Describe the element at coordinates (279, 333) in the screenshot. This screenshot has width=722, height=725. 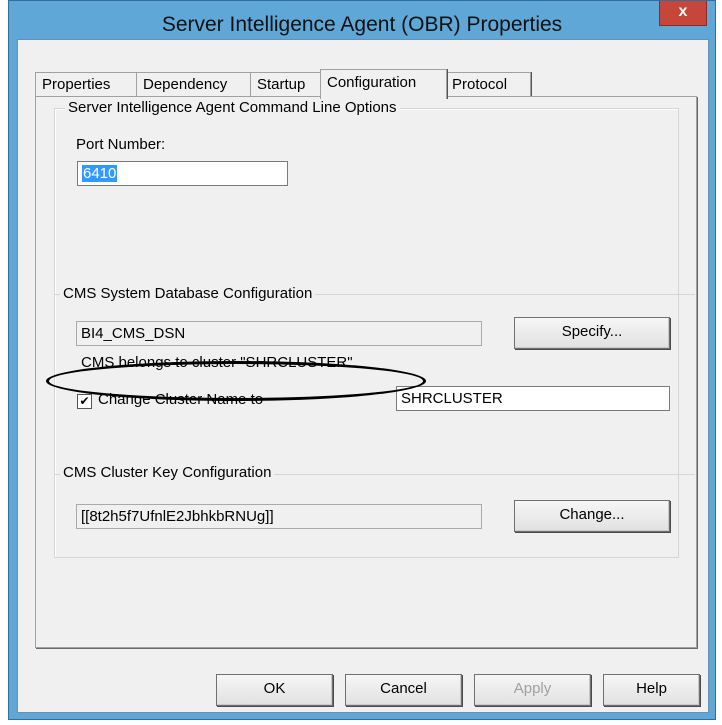
I see `cms-dsn-field: BI4_CMS_DSN` at that location.